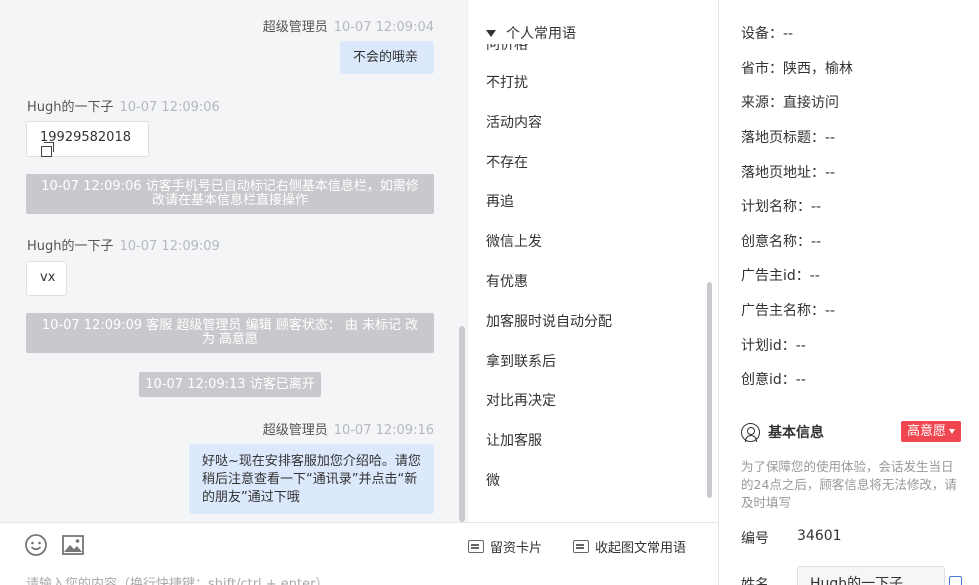 The image size is (979, 585). I want to click on info-row-source: 来源：直接访问, so click(790, 102).